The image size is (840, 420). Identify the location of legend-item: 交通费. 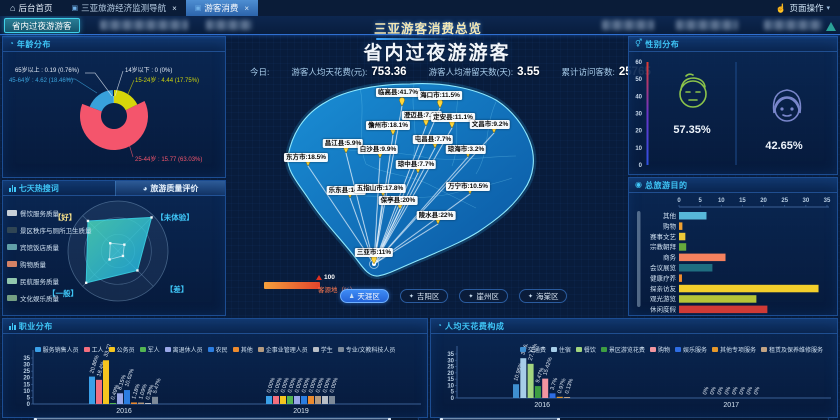
(532, 349).